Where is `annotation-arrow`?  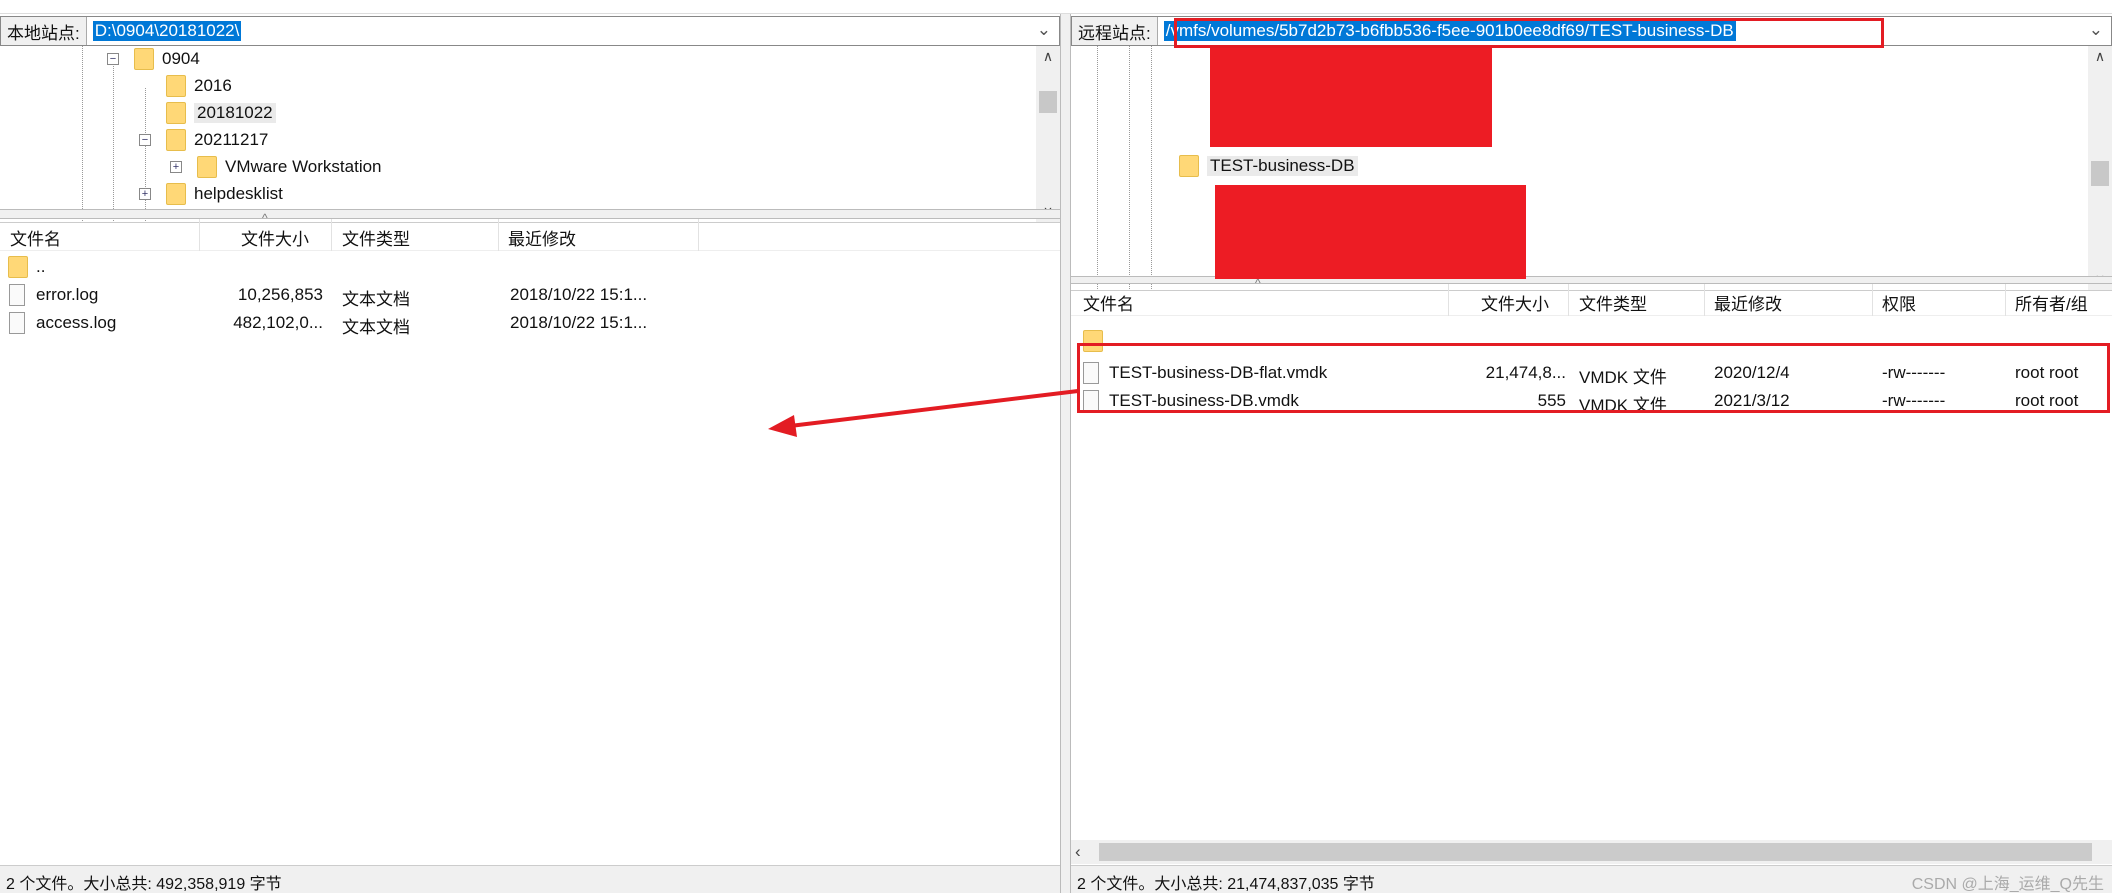 annotation-arrow is located at coordinates (923, 413).